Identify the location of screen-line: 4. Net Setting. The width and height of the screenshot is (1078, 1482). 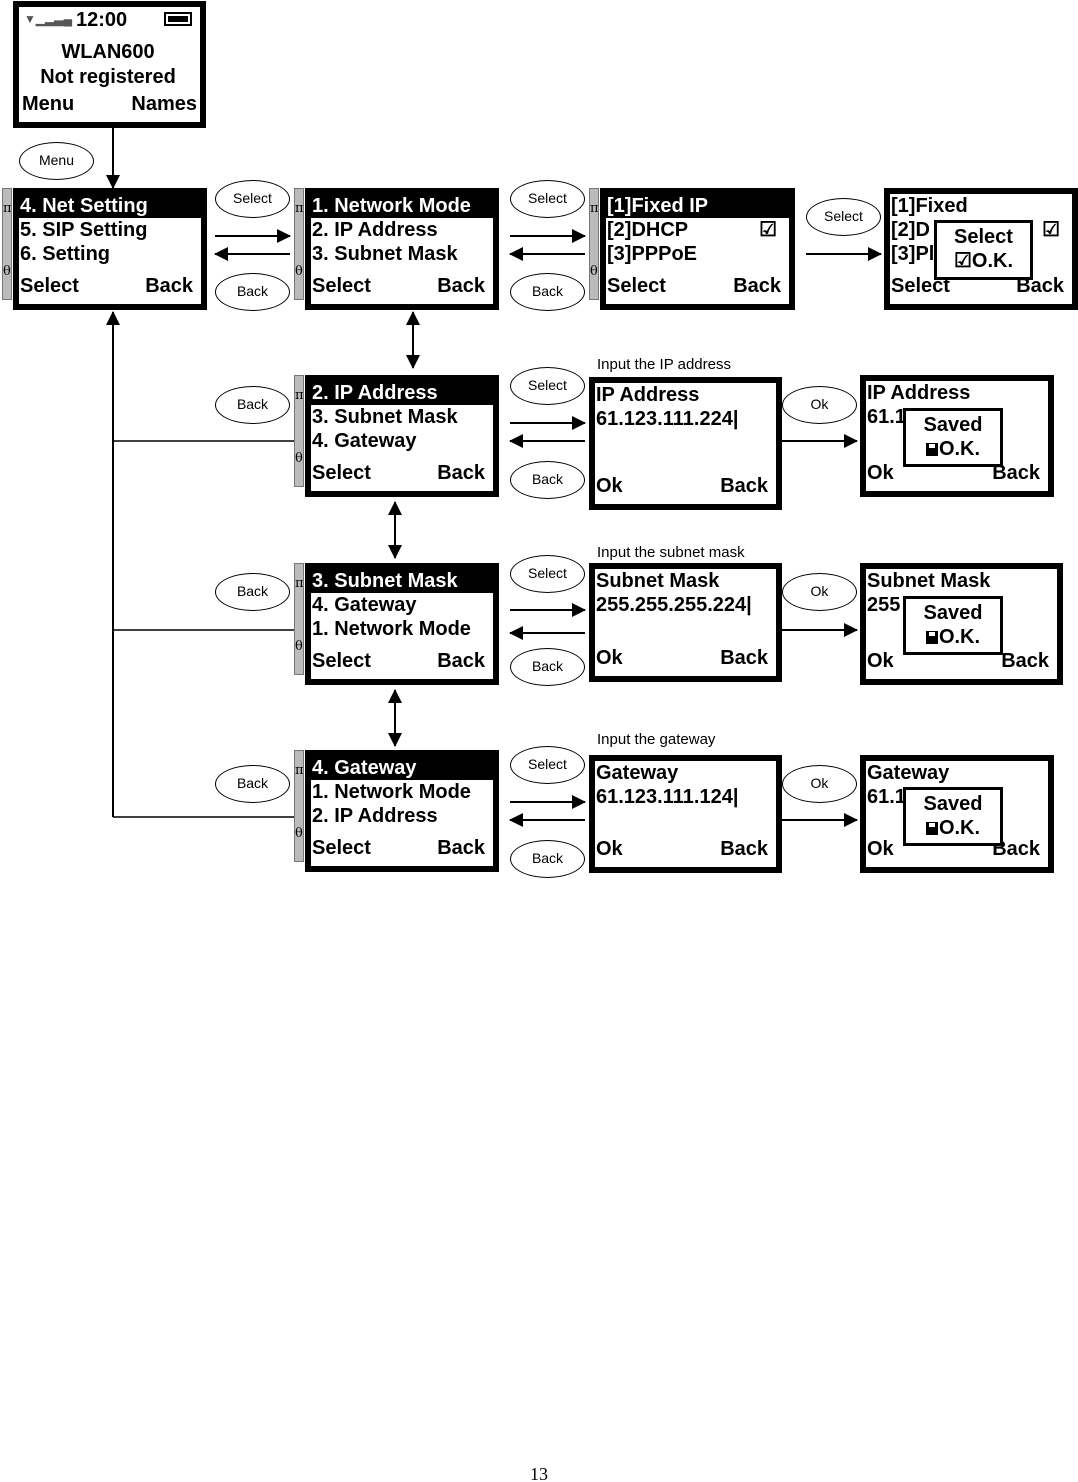
(110, 206).